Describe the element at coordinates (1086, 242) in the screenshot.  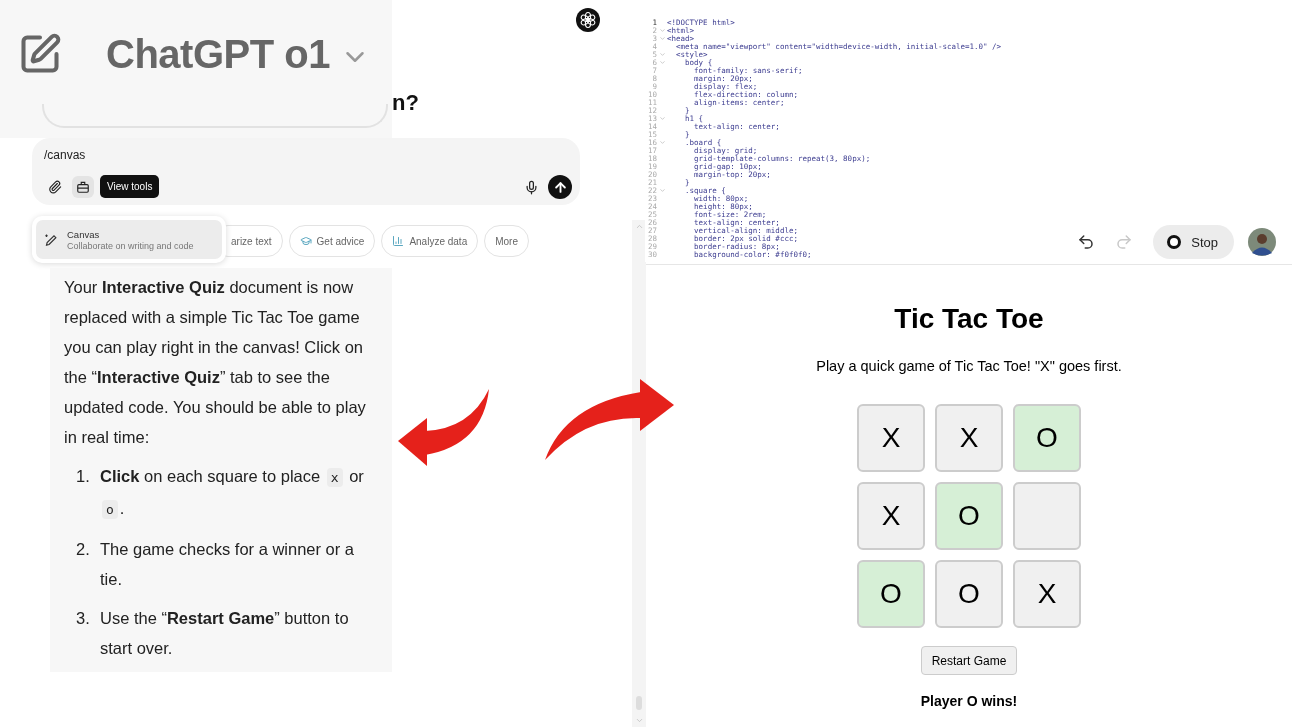
I see `undo-icon` at that location.